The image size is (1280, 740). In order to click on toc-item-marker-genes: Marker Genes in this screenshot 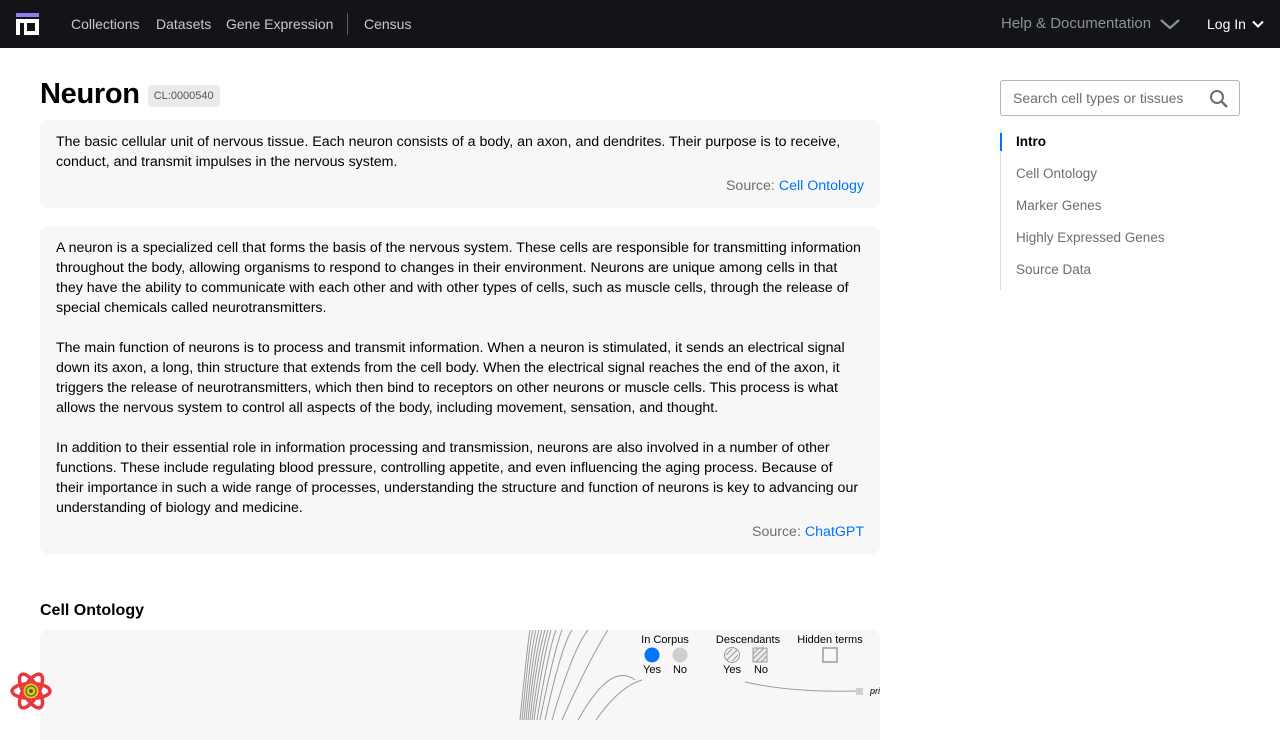, I will do `click(1100, 210)`.